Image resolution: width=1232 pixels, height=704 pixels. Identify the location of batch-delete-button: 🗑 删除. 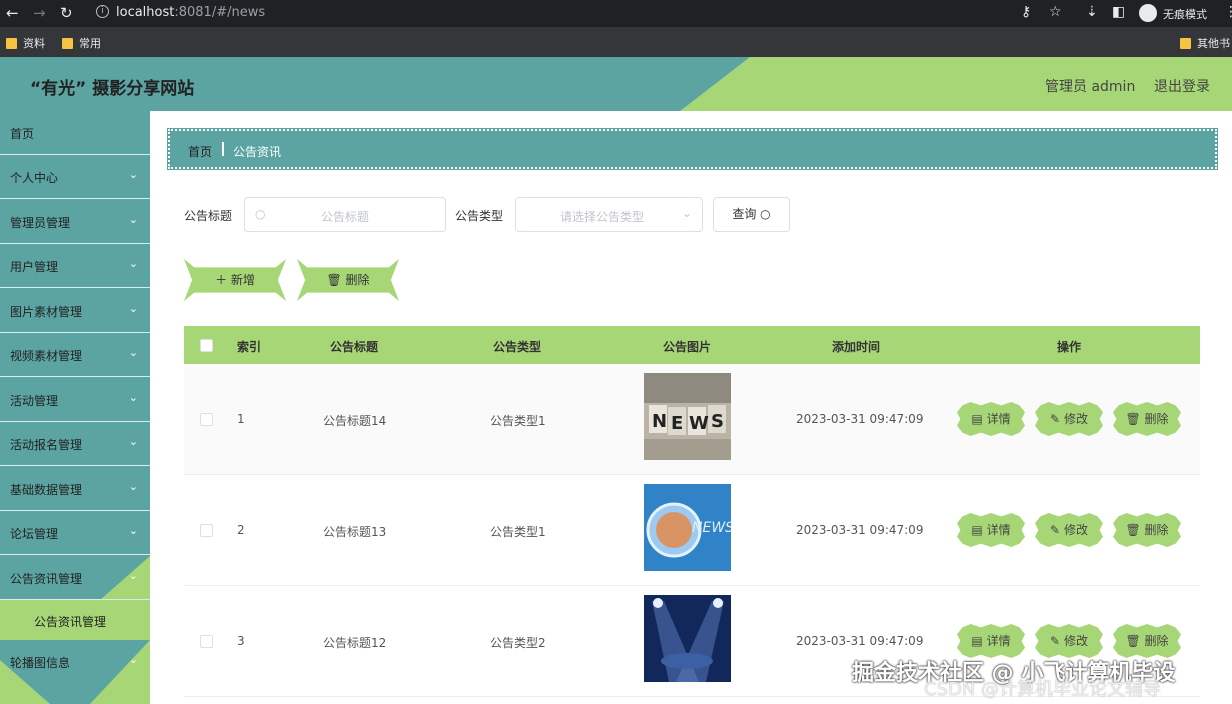
(348, 280).